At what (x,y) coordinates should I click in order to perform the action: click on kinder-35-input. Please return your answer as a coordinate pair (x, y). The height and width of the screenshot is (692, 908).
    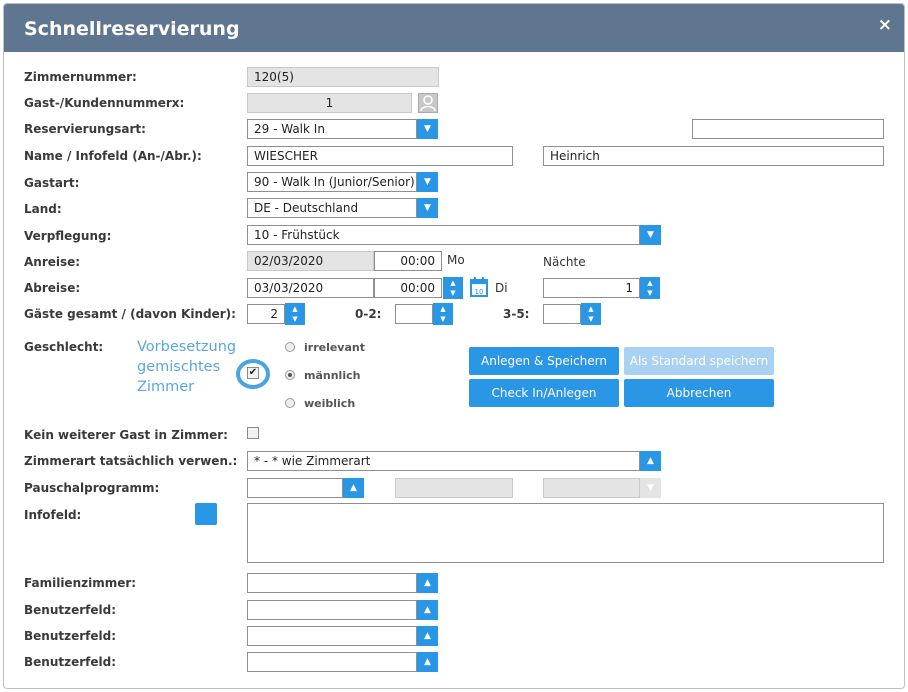
    Looking at the image, I should click on (562, 314).